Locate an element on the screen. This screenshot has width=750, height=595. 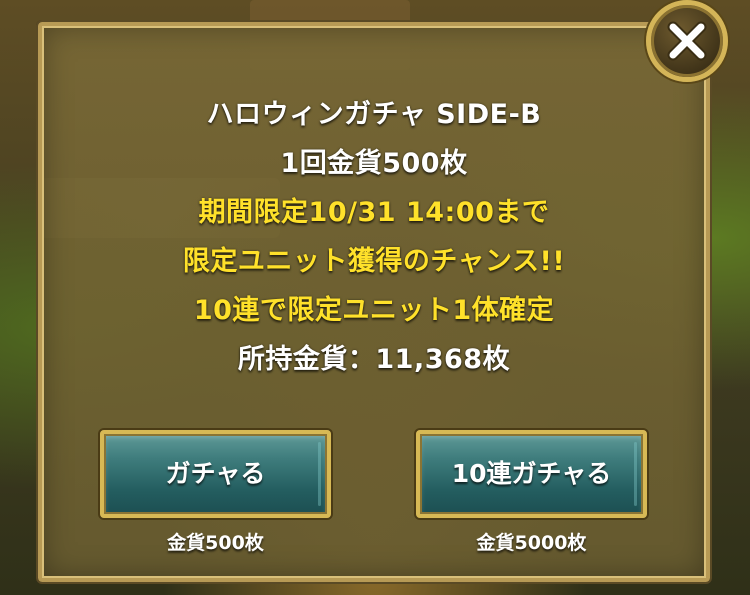
single-pull-cost: 金貨500枚 is located at coordinates (215, 543).